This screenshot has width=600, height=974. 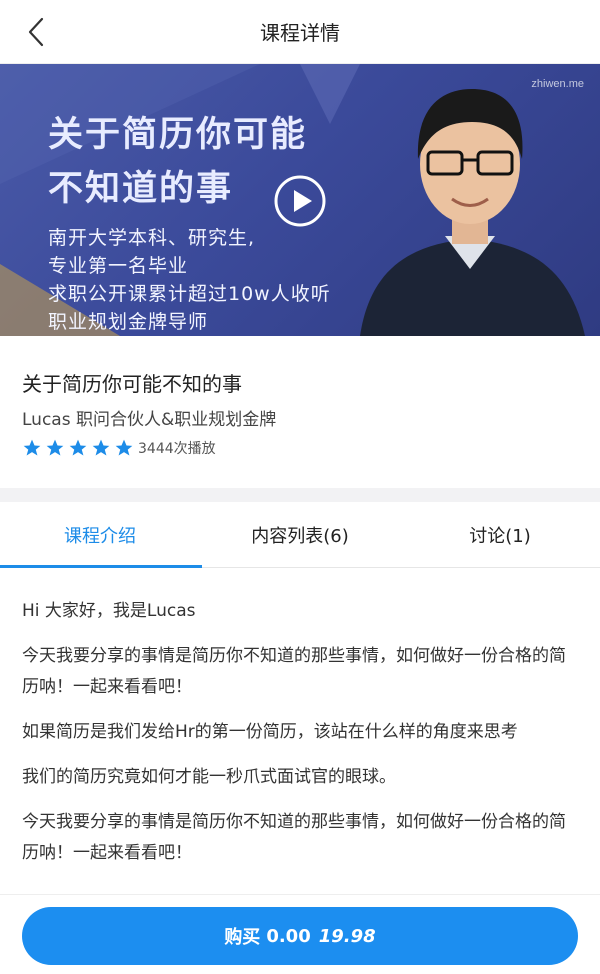 I want to click on bottom-action-bar: 购买 0.00 19.98, so click(x=300, y=934).